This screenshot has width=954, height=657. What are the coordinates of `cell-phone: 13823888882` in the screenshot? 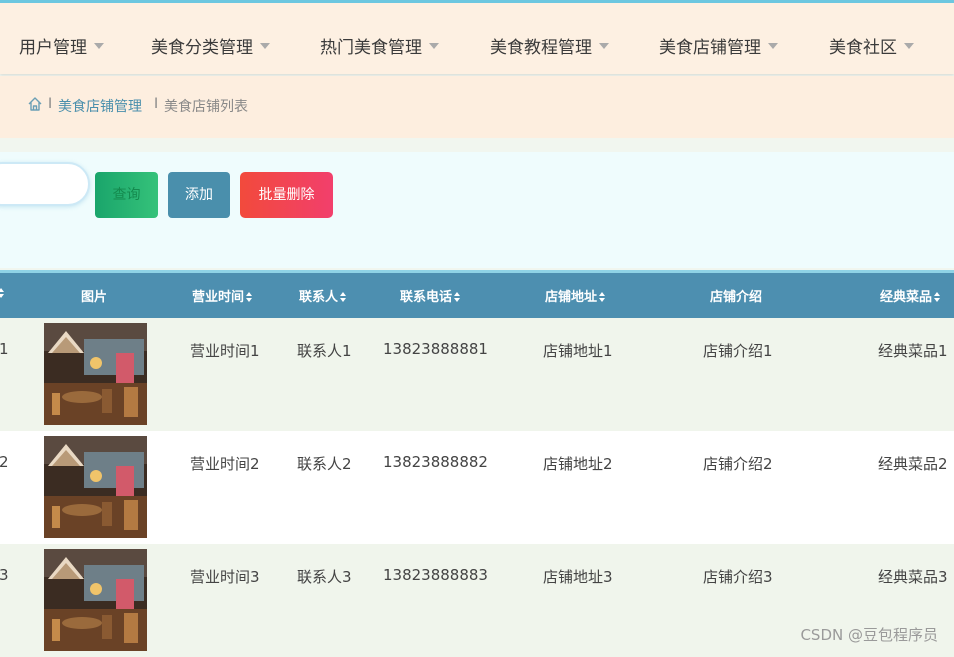 It's located at (435, 462).